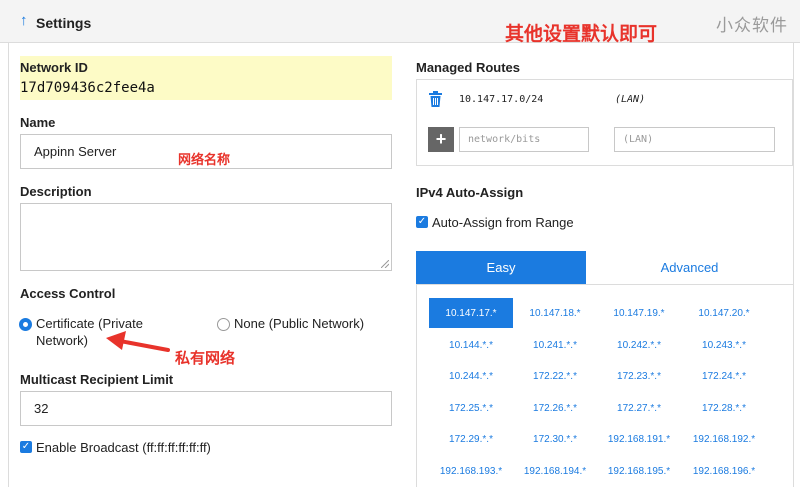 This screenshot has height=487, width=800. I want to click on ip-range-option: 172.24.*.*, so click(724, 376).